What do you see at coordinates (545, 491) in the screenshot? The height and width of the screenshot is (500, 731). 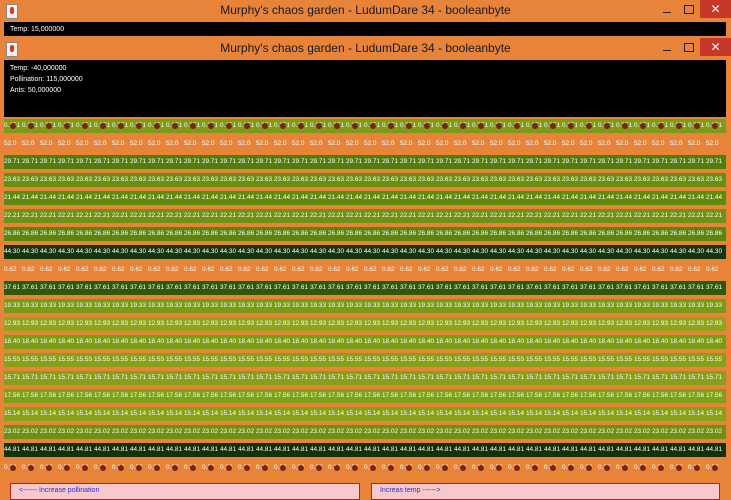 I see `increase-temp-button: Increas temp ------>` at bounding box center [545, 491].